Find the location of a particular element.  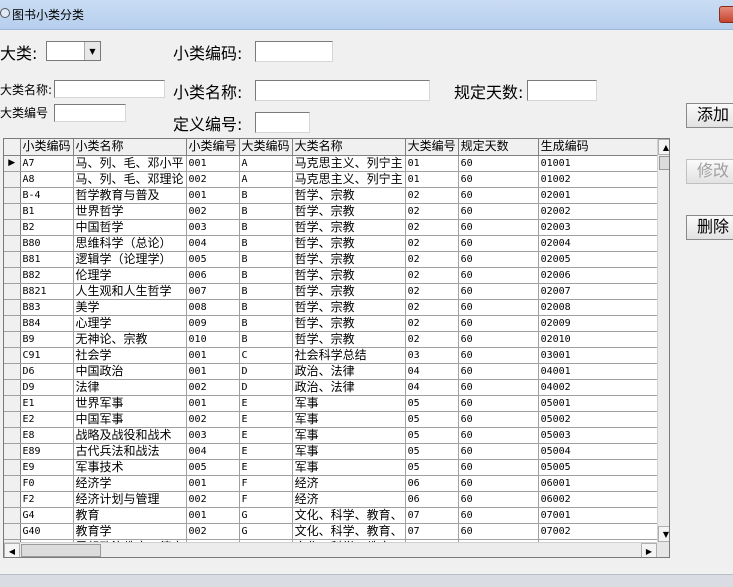

table-cell: 05 is located at coordinates (432, 451).